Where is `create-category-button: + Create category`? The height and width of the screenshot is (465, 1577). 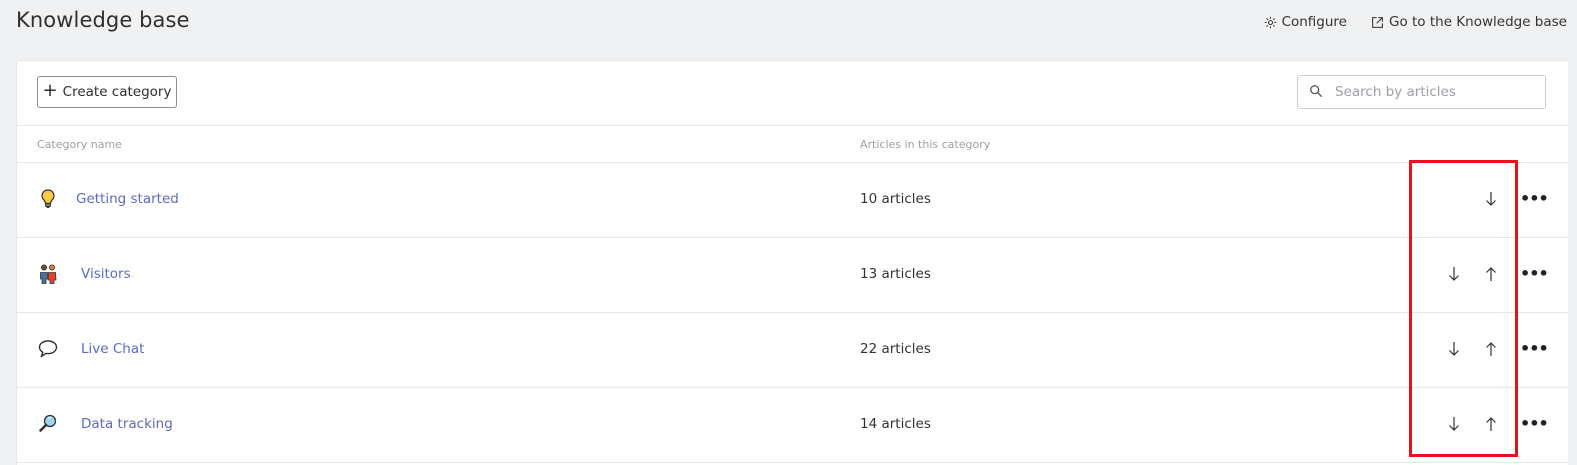 create-category-button: + Create category is located at coordinates (107, 92).